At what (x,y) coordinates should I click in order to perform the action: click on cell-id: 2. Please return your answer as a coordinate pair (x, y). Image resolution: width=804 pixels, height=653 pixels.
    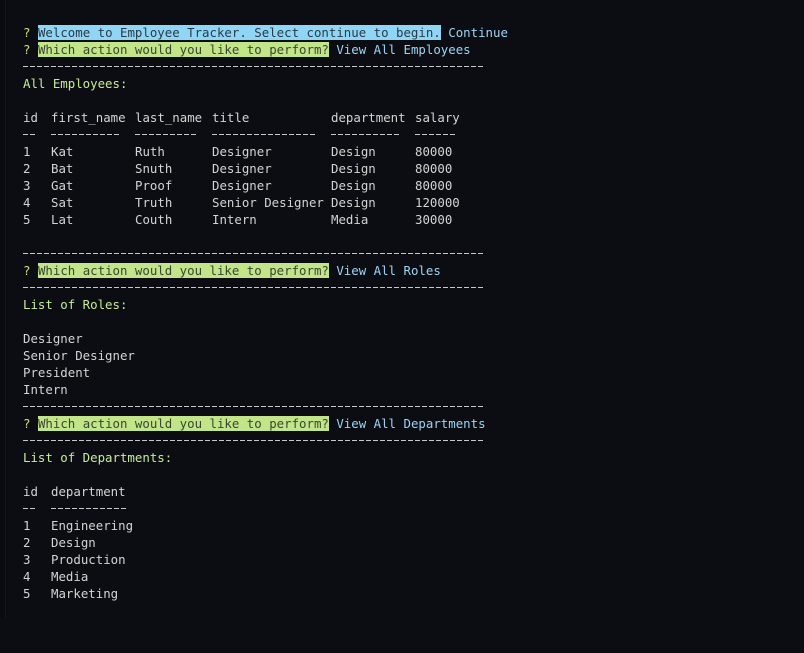
    Looking at the image, I should click on (27, 542).